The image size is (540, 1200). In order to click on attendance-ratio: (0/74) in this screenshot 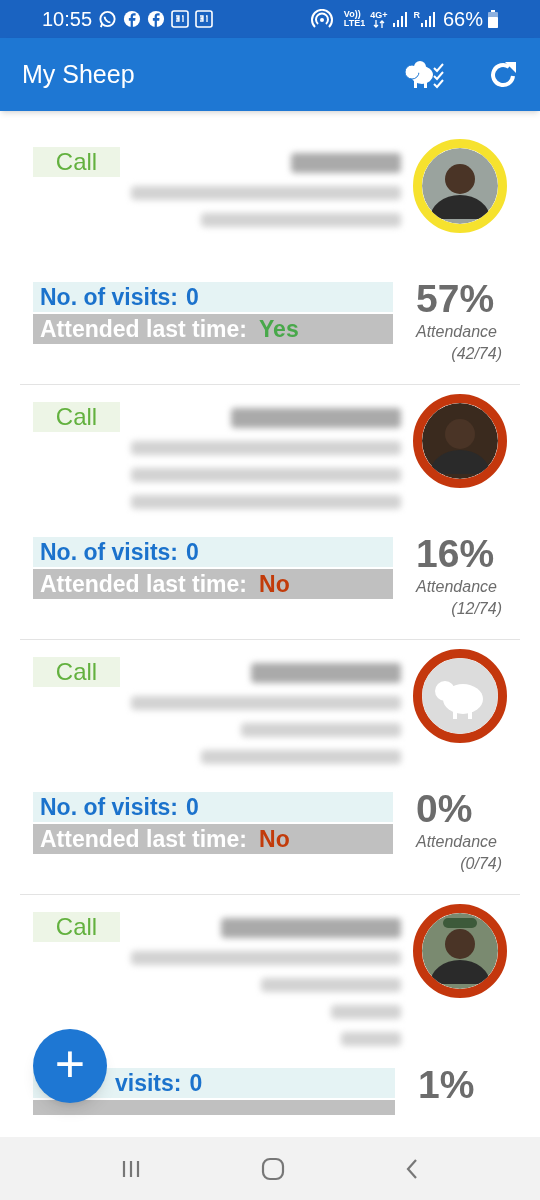, I will do `click(481, 864)`.